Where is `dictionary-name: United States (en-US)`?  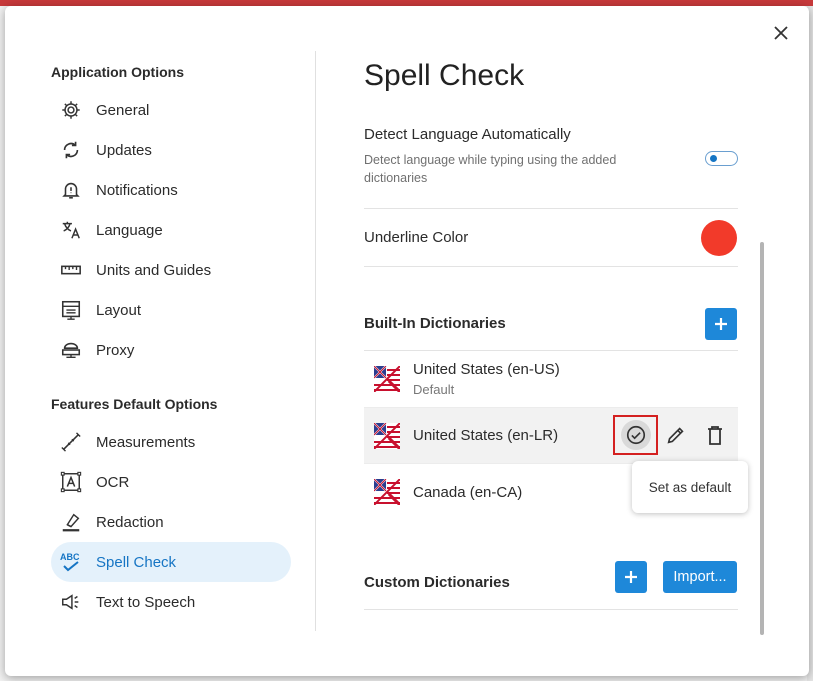 dictionary-name: United States (en-US) is located at coordinates (486, 369).